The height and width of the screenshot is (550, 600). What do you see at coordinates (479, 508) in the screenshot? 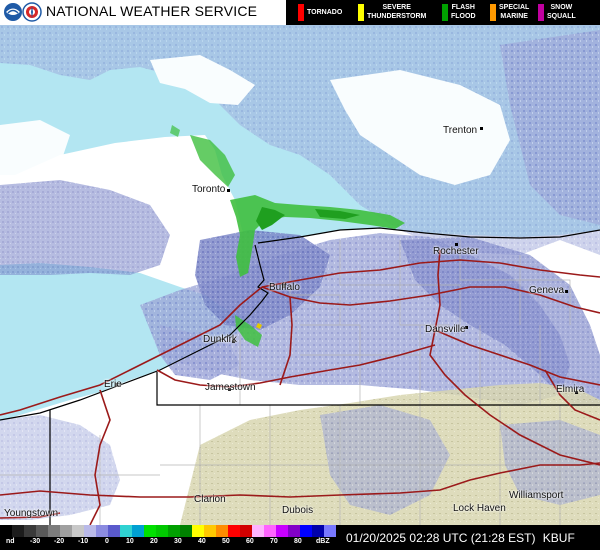
I see `city-label-lock-haven: Lock Haven` at bounding box center [479, 508].